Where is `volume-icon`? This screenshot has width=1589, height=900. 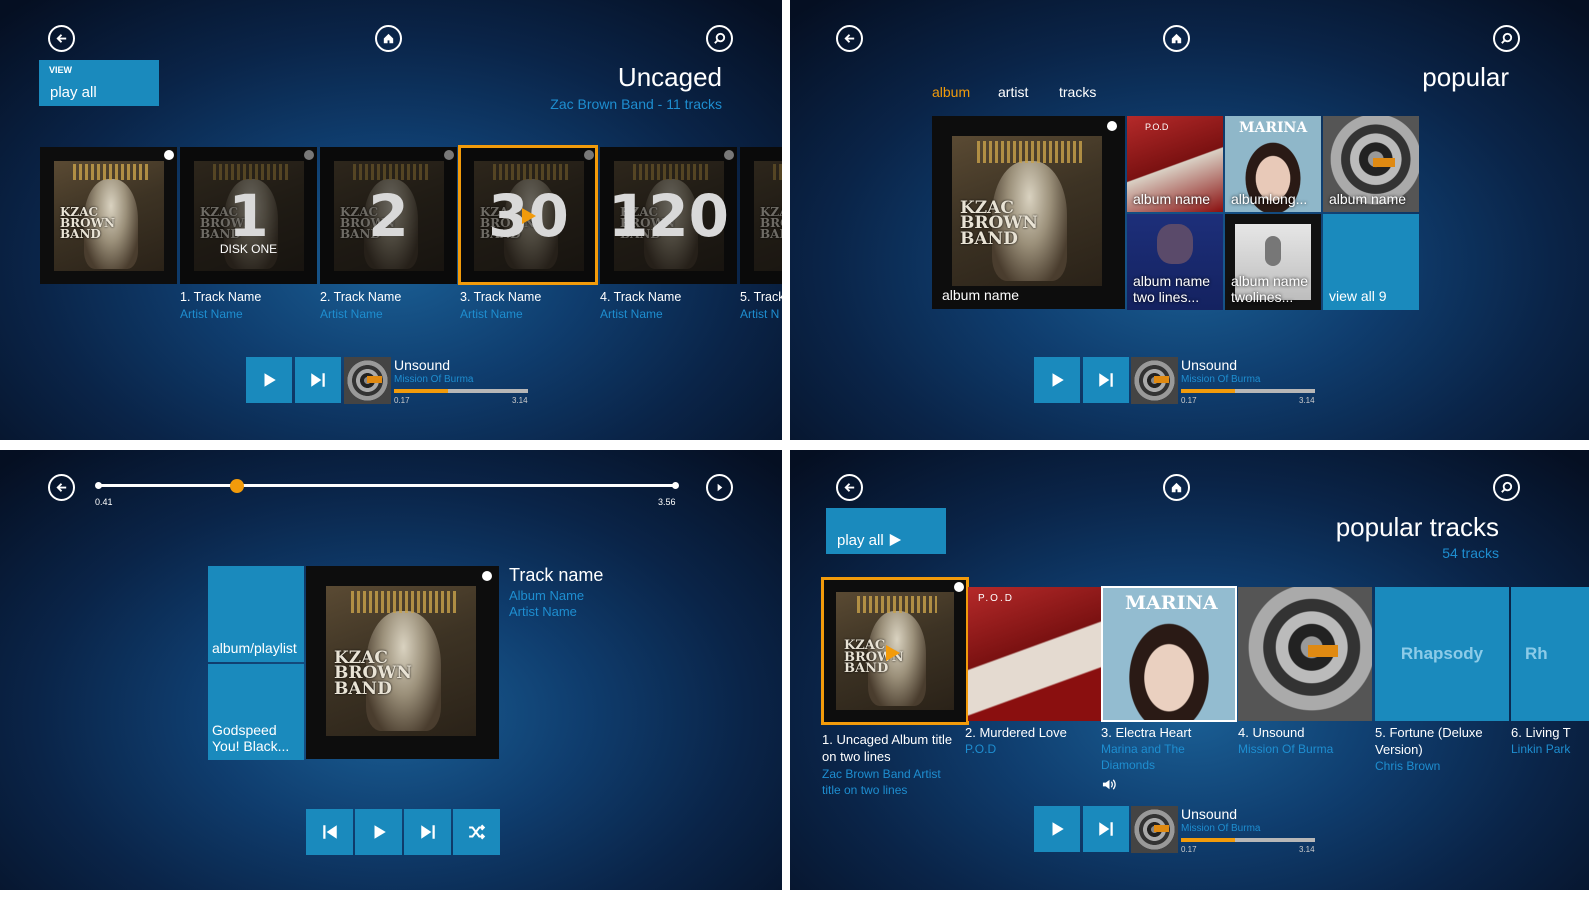
volume-icon is located at coordinates (1109, 784).